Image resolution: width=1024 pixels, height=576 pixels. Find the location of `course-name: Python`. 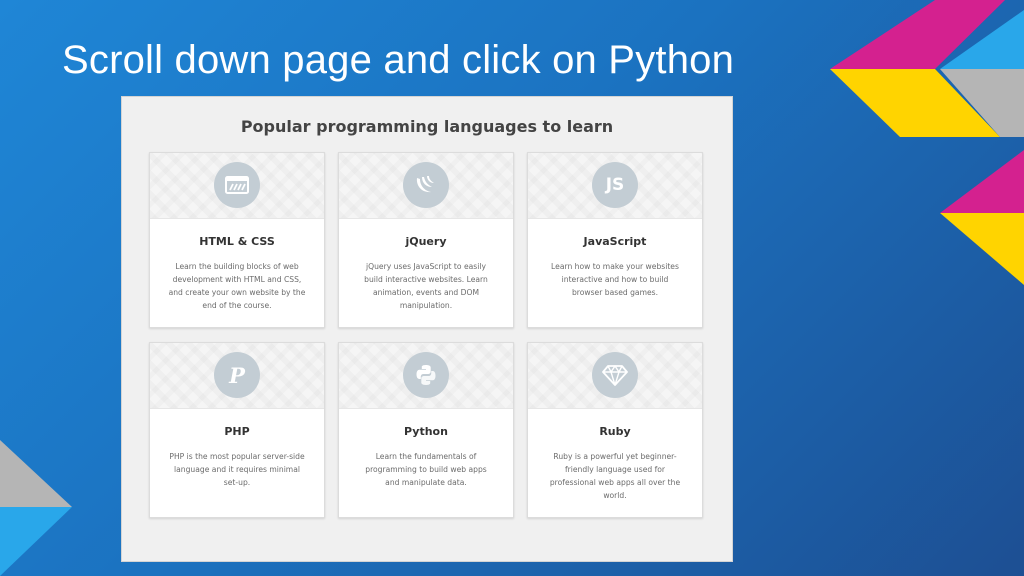

course-name: Python is located at coordinates (426, 431).